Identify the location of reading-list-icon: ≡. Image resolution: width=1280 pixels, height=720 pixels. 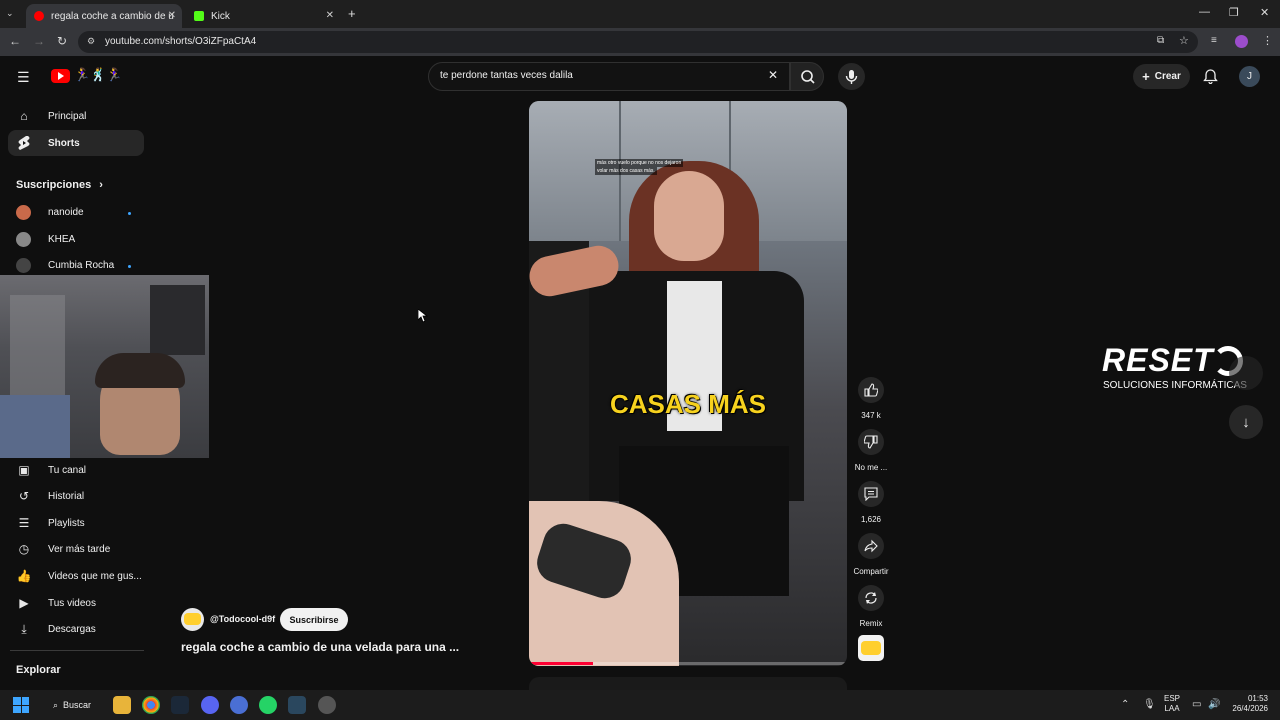
(1214, 40).